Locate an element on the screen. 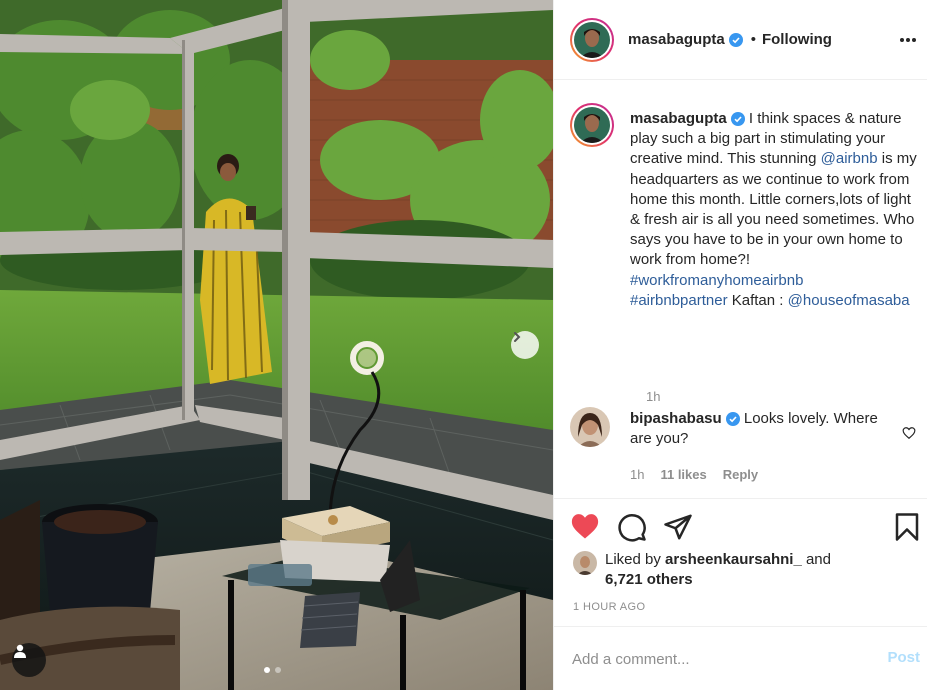 This screenshot has width=927, height=690. next-arrow-icon is located at coordinates (517, 337).